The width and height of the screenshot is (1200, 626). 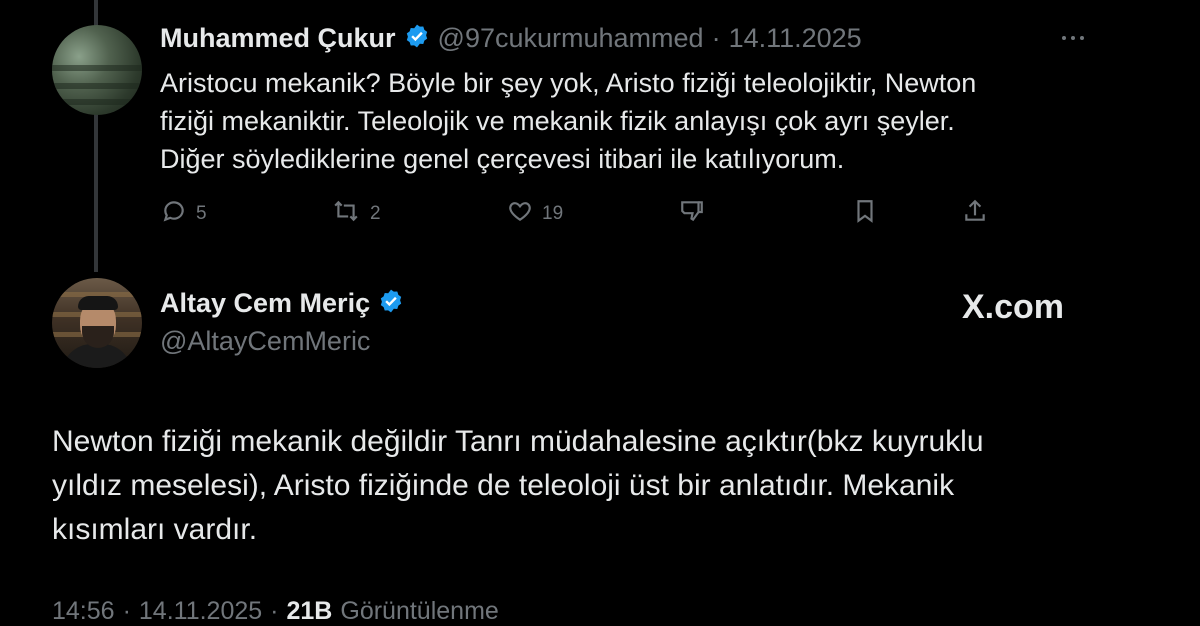 What do you see at coordinates (375, 213) in the screenshot?
I see `repost-count: 2` at bounding box center [375, 213].